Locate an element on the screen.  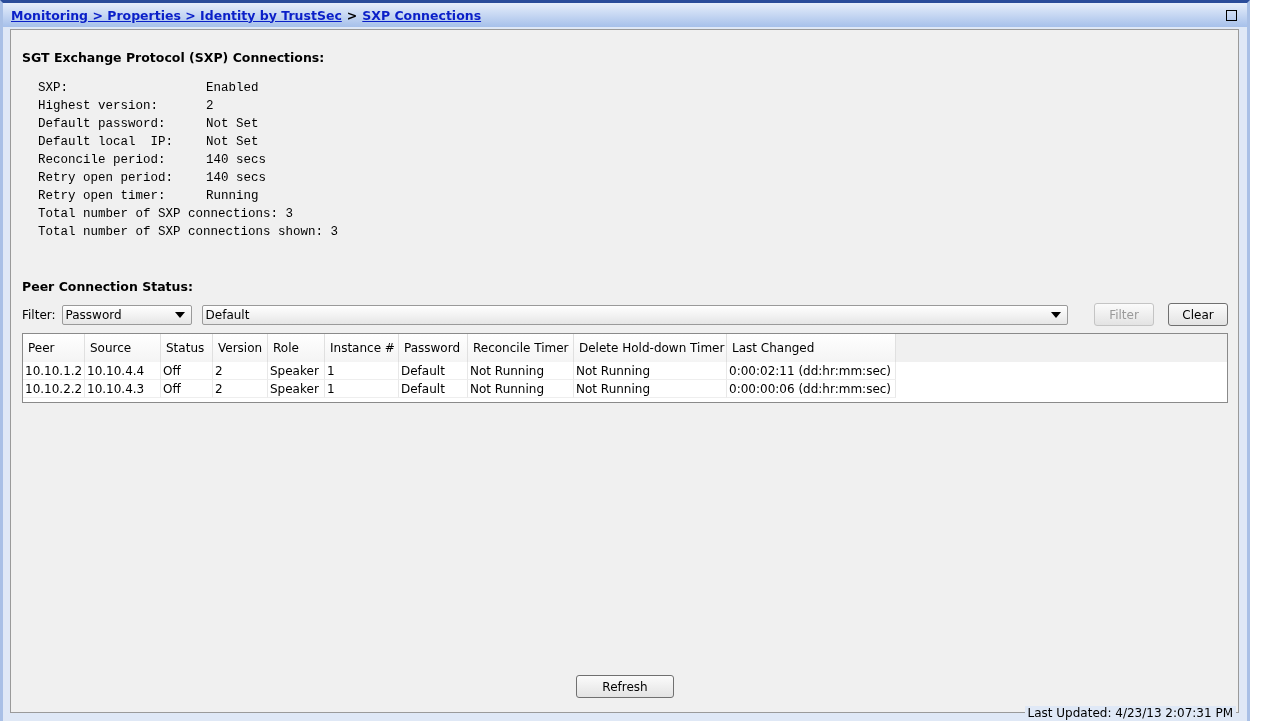
breadcrumb-link: SXP Connections is located at coordinates (422, 15).